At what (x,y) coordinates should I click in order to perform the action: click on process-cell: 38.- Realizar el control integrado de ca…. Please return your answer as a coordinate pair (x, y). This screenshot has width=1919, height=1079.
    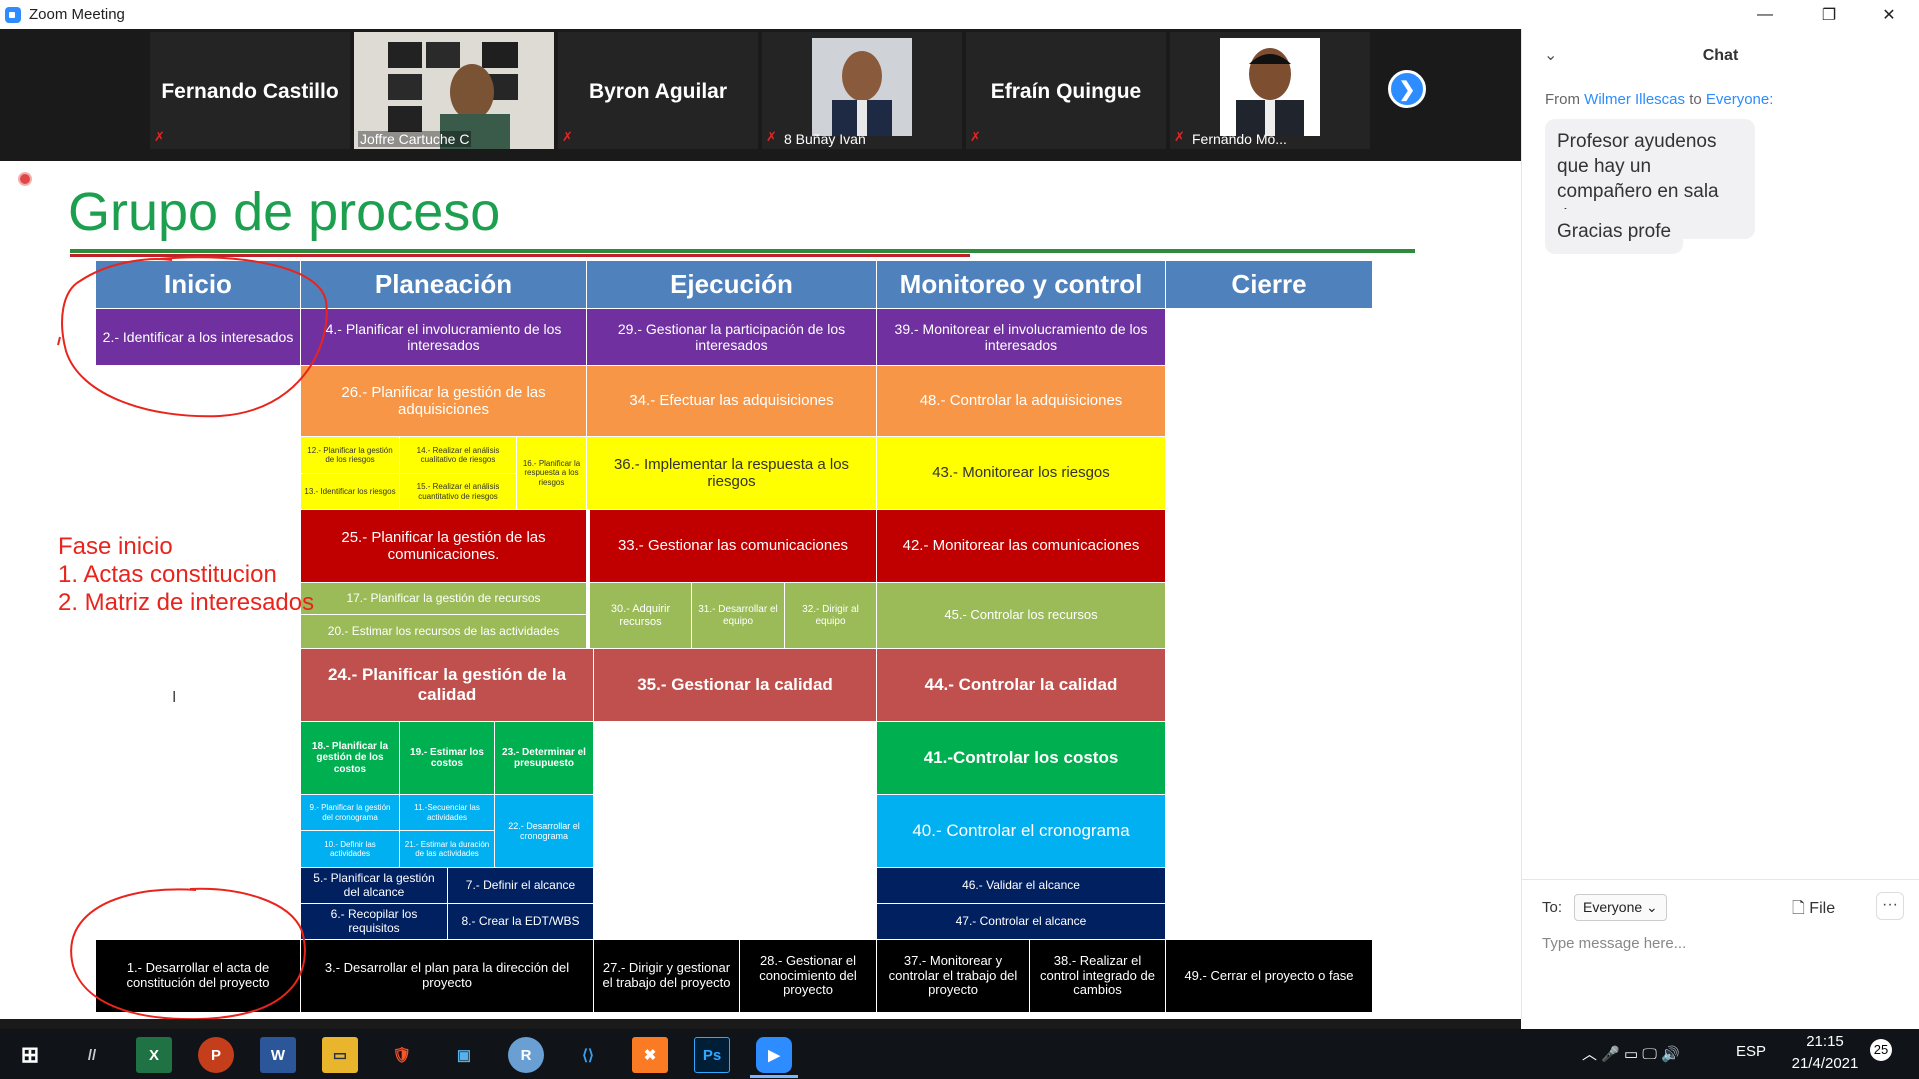
    Looking at the image, I should click on (1097, 976).